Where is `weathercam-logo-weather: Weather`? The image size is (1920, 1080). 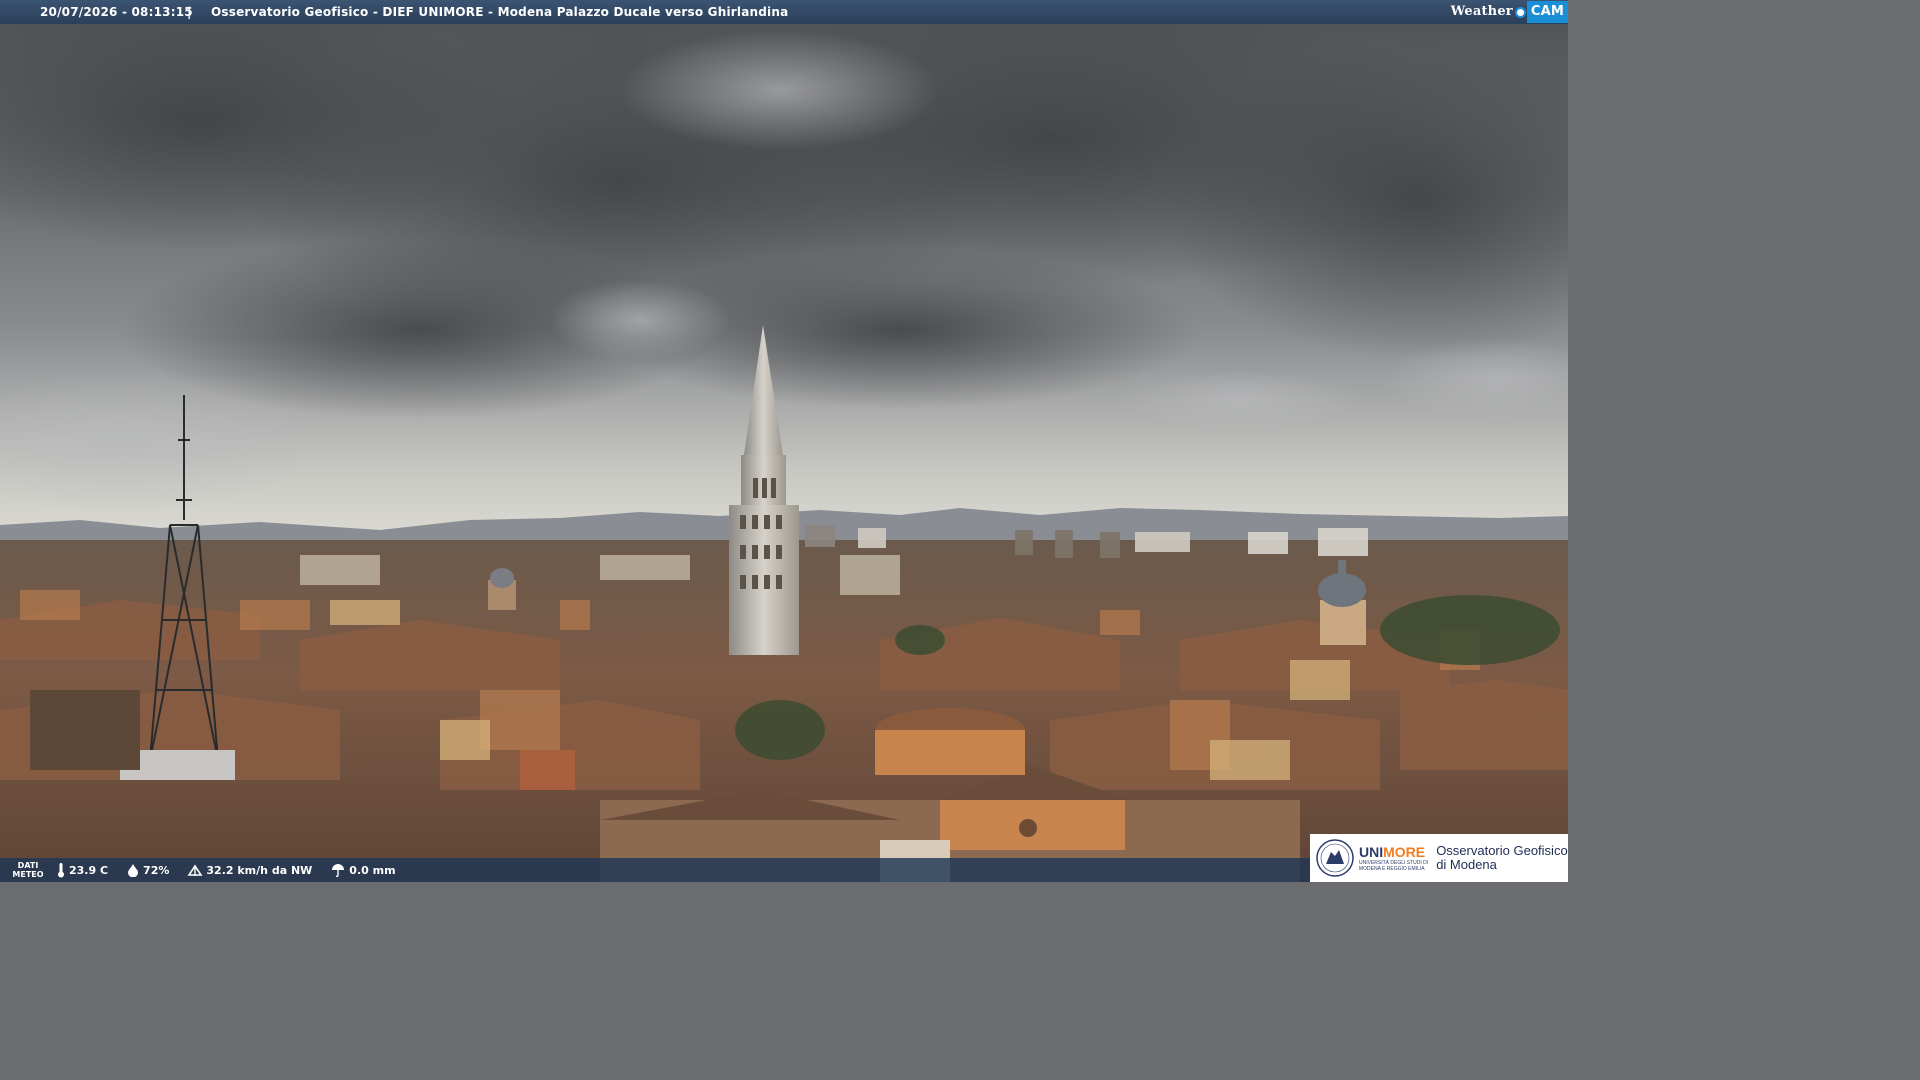
weathercam-logo-weather: Weather is located at coordinates (1481, 11).